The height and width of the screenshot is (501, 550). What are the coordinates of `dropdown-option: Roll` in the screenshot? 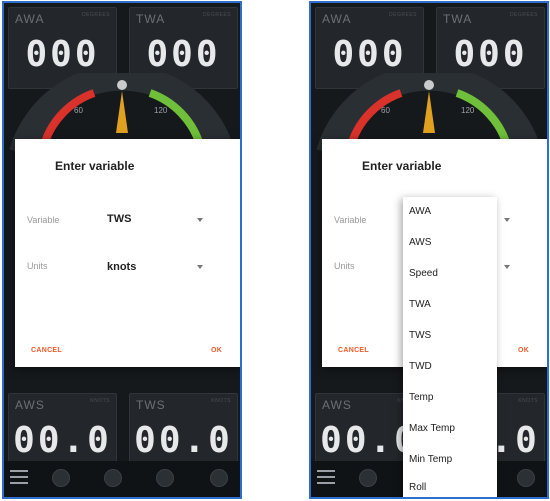 It's located at (417, 488).